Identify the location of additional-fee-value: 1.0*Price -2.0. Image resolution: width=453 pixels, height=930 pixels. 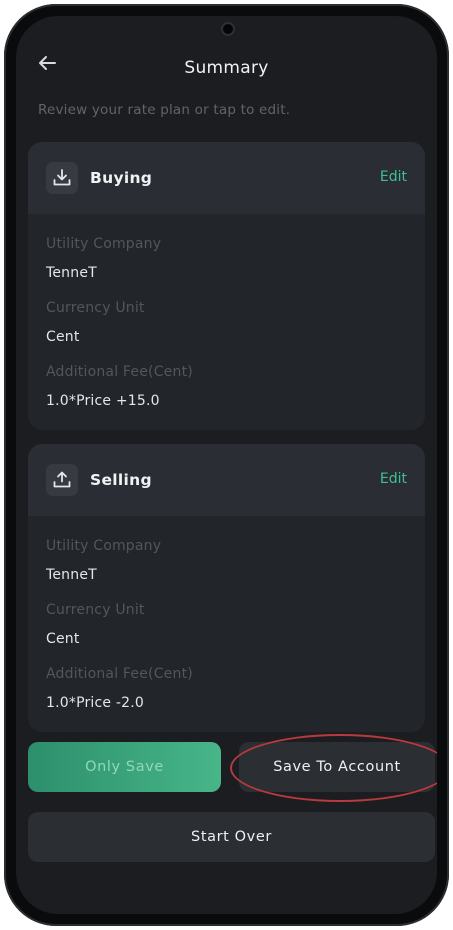
(95, 703).